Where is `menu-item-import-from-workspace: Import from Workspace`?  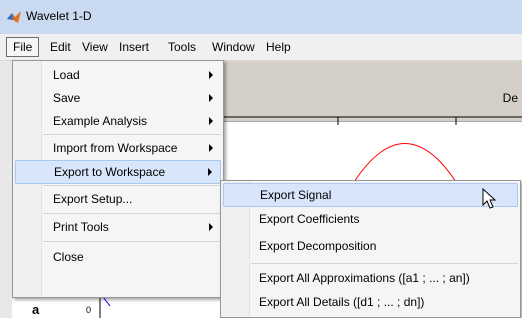 menu-item-import-from-workspace: Import from Workspace is located at coordinates (118, 148).